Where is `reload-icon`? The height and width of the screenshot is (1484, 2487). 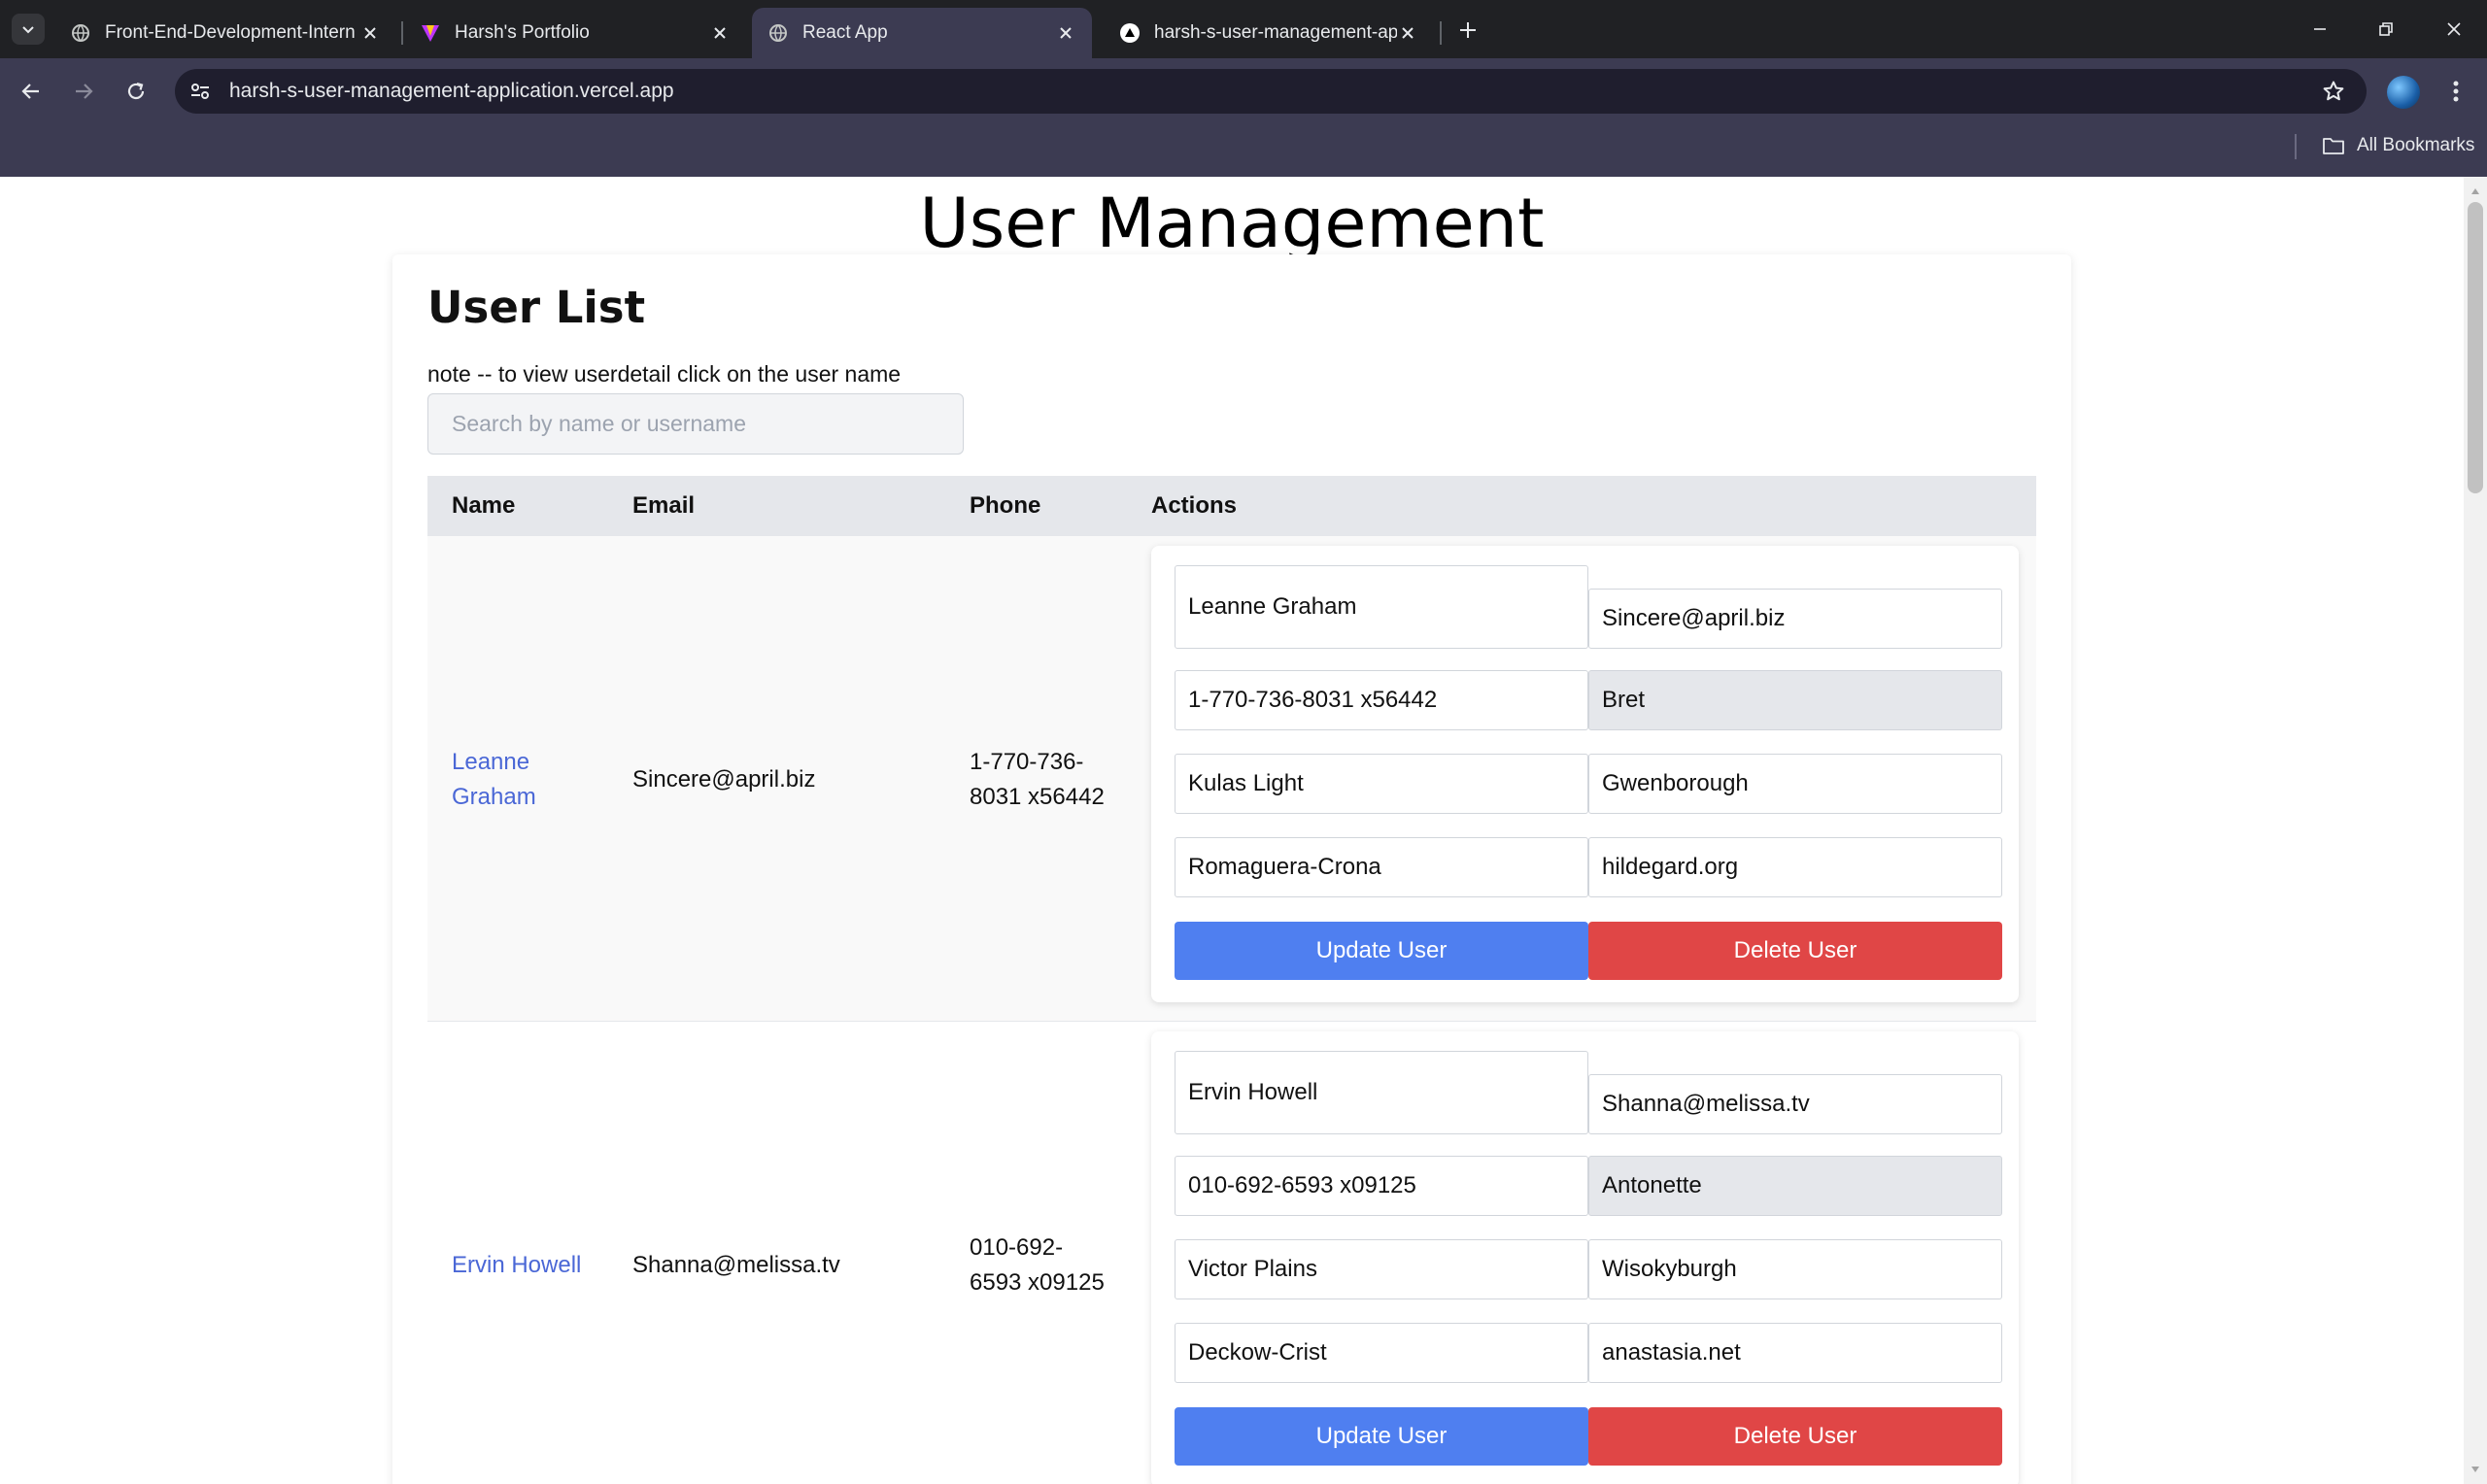
reload-icon is located at coordinates (136, 91).